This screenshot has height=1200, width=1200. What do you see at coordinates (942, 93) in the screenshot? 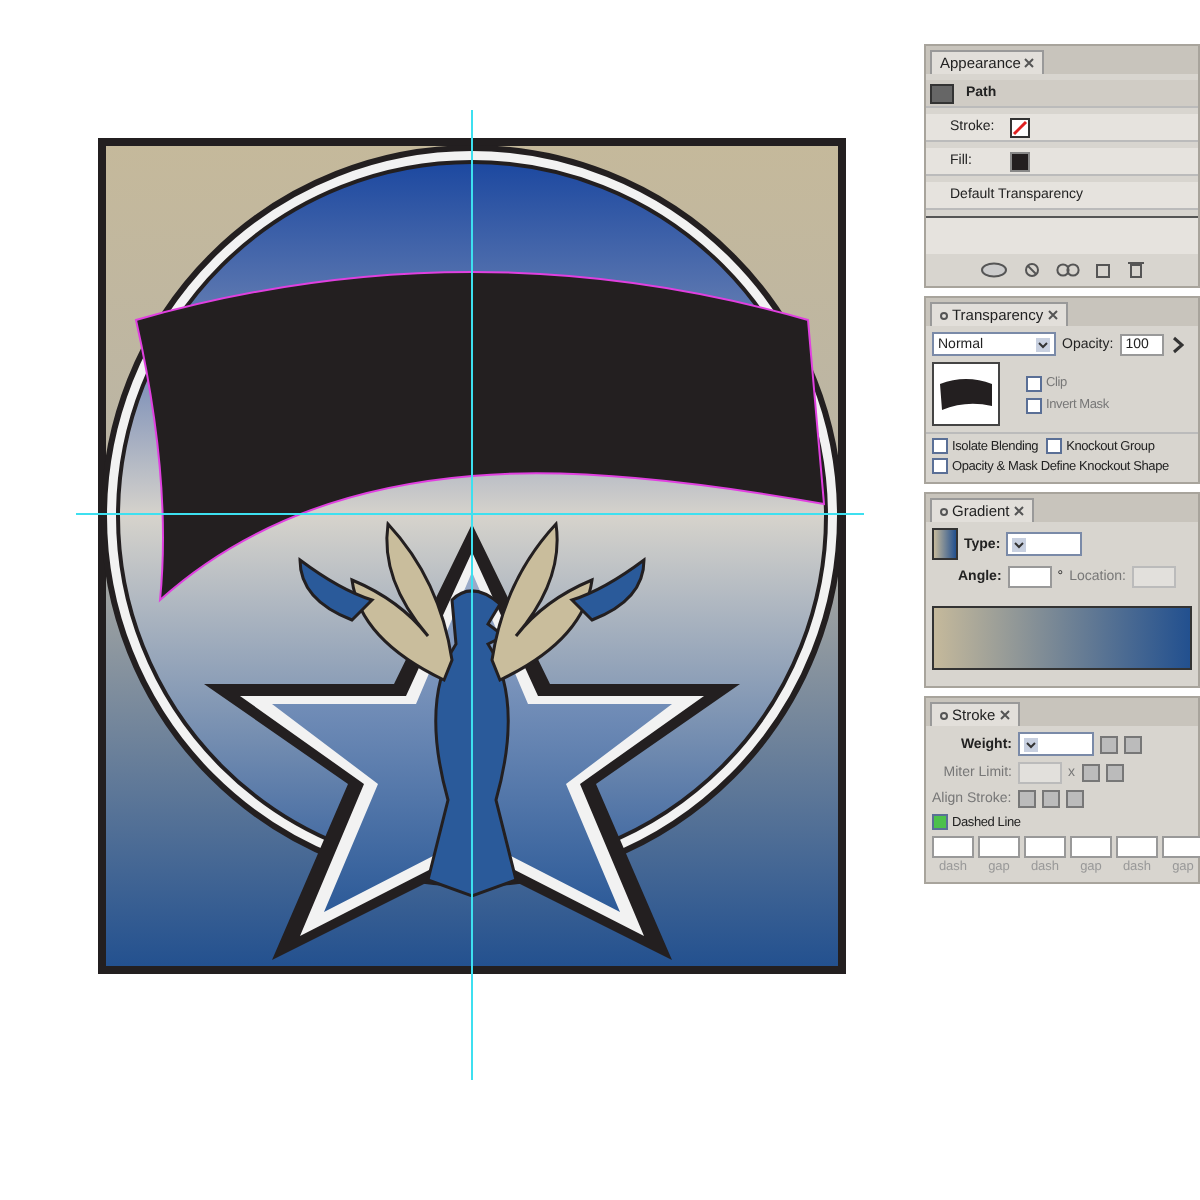
I see `object-thumbnail-icon` at bounding box center [942, 93].